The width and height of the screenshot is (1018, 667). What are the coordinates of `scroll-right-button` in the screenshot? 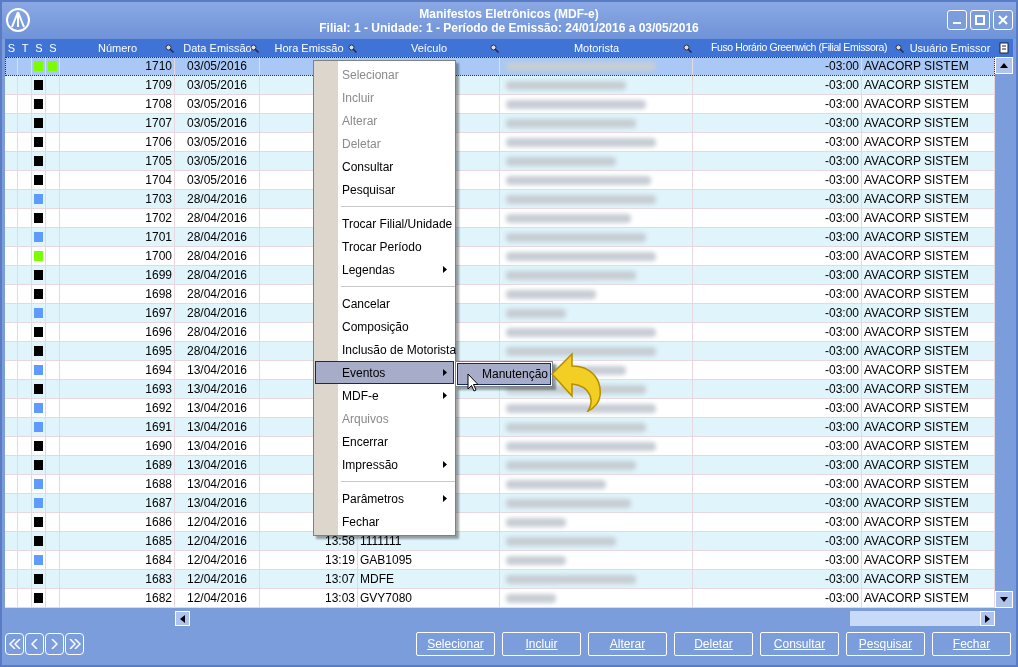 It's located at (987, 618).